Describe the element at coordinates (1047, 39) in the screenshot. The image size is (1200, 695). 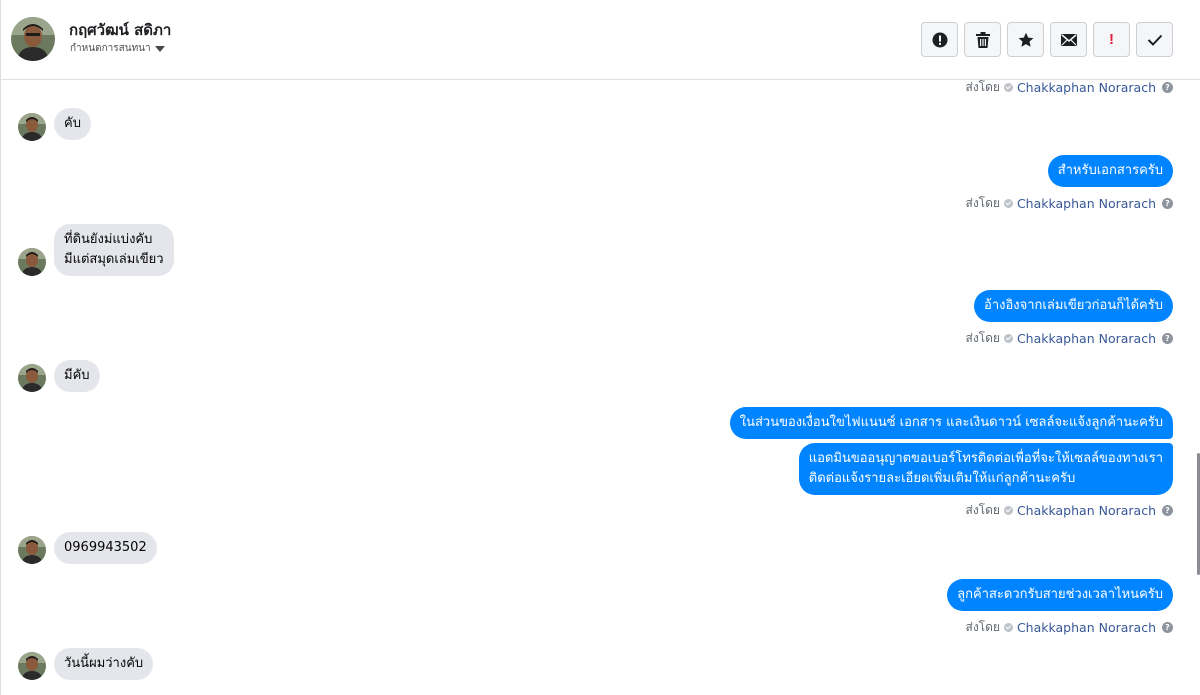
I see `header-actions: !` at that location.